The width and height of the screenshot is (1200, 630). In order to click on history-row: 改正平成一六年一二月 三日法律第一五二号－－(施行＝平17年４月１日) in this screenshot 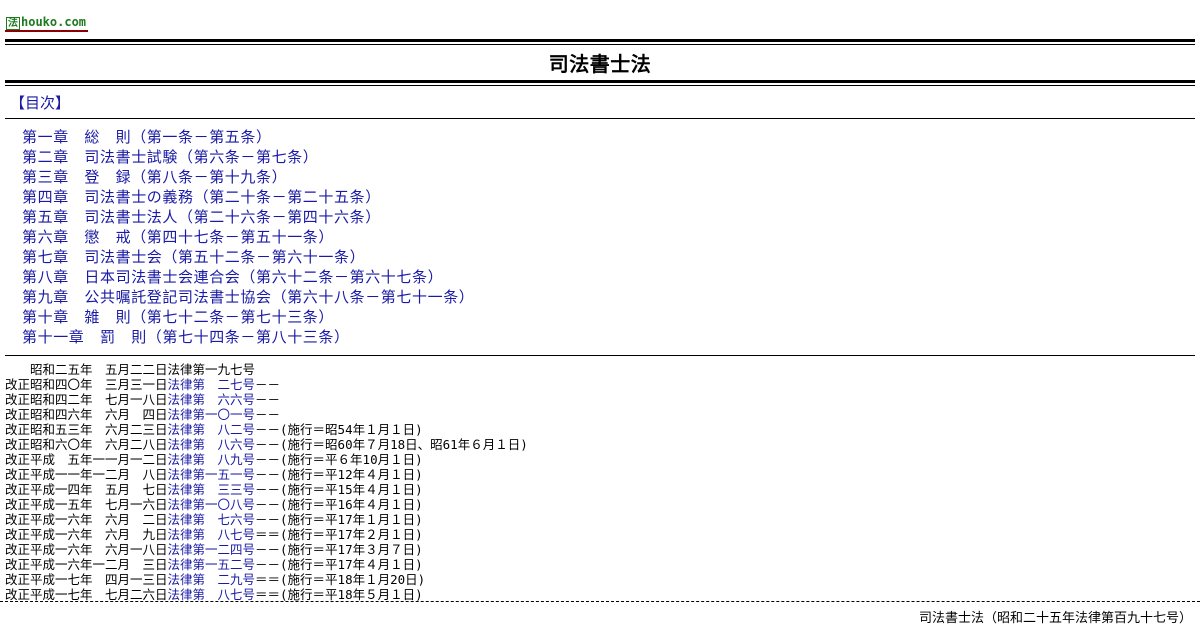, I will do `click(266, 564)`.